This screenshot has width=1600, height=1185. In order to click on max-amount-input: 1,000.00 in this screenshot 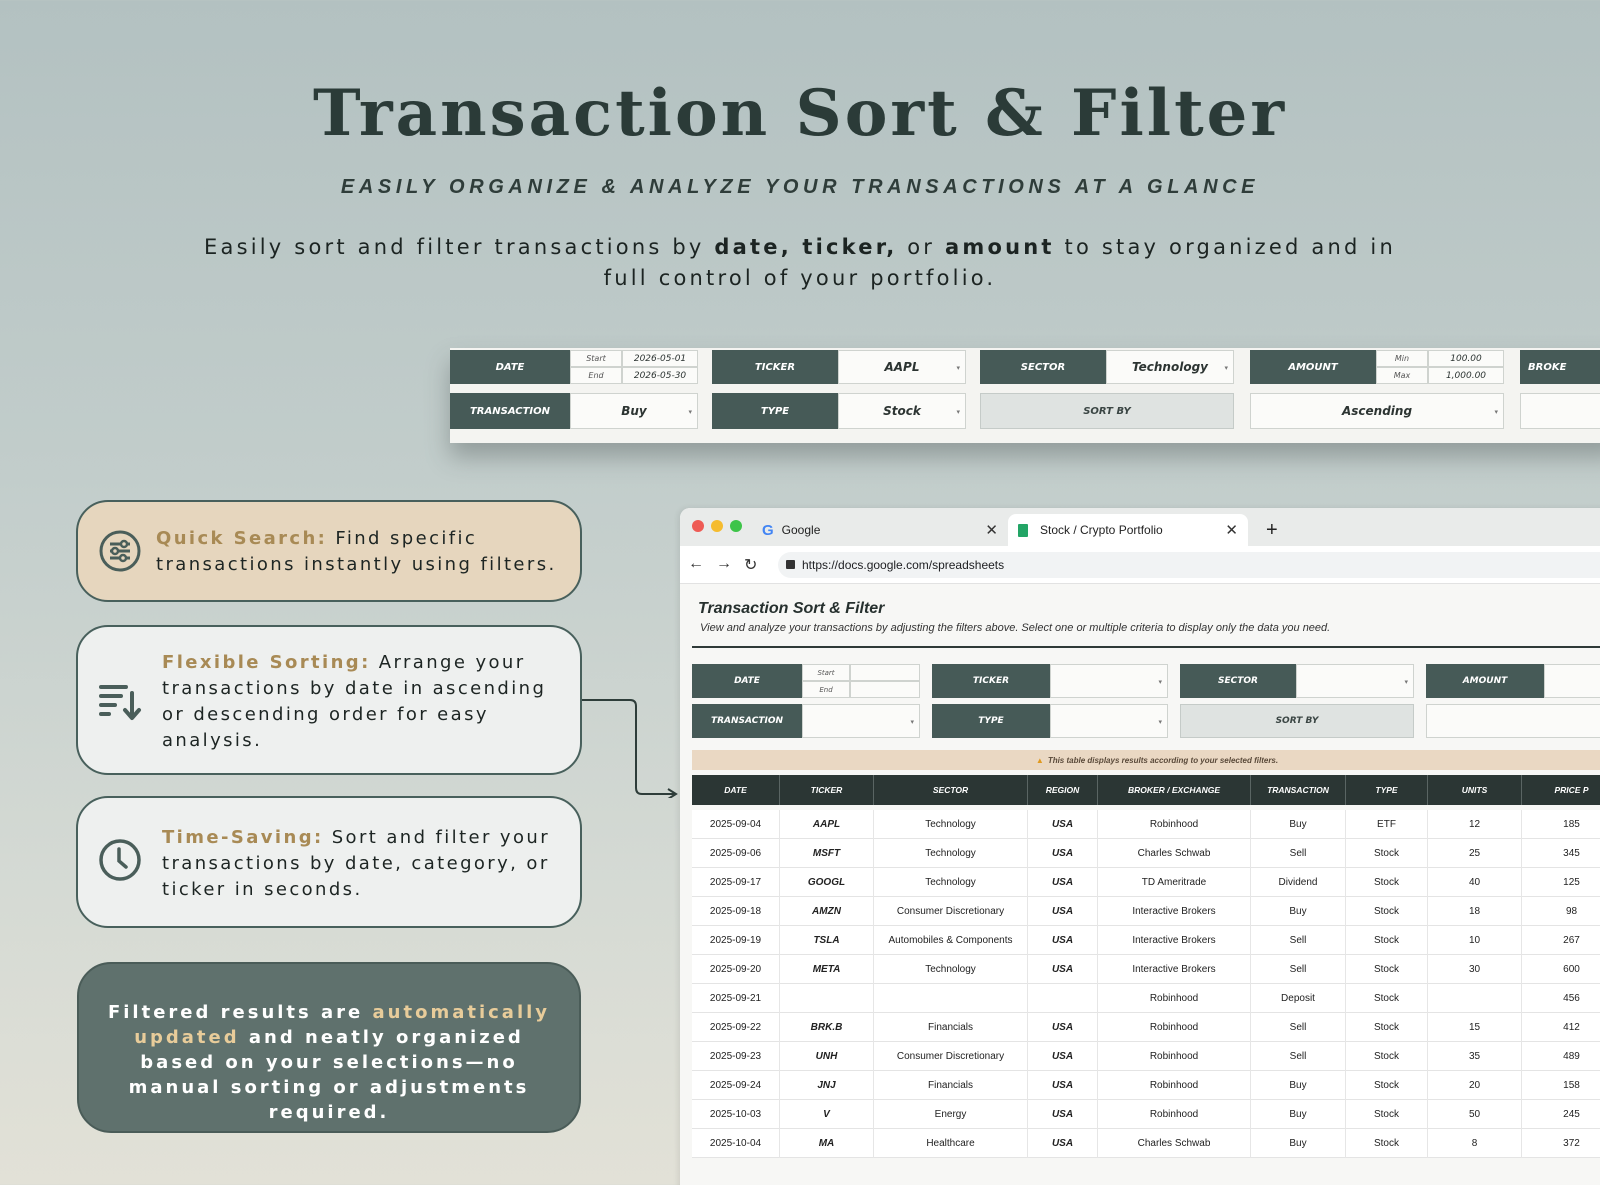, I will do `click(1466, 375)`.